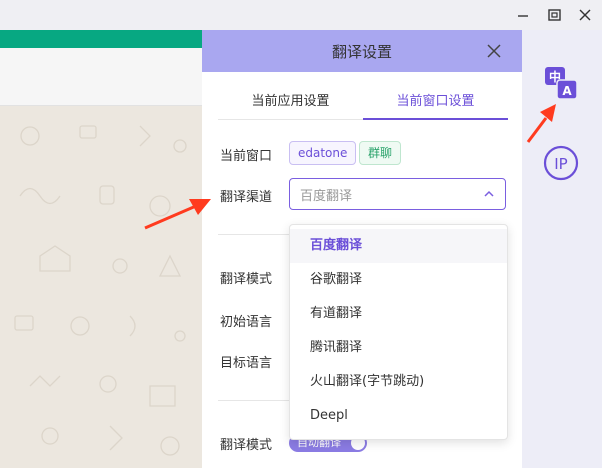  I want to click on tab-current-app: 当前应用设置, so click(290, 103).